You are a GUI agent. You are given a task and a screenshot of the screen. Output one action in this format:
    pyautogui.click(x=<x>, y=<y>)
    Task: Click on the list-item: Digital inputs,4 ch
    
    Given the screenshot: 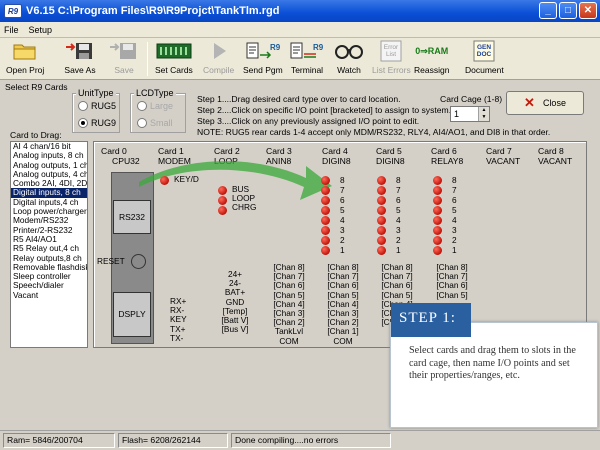 What is the action you would take?
    pyautogui.click(x=49, y=202)
    